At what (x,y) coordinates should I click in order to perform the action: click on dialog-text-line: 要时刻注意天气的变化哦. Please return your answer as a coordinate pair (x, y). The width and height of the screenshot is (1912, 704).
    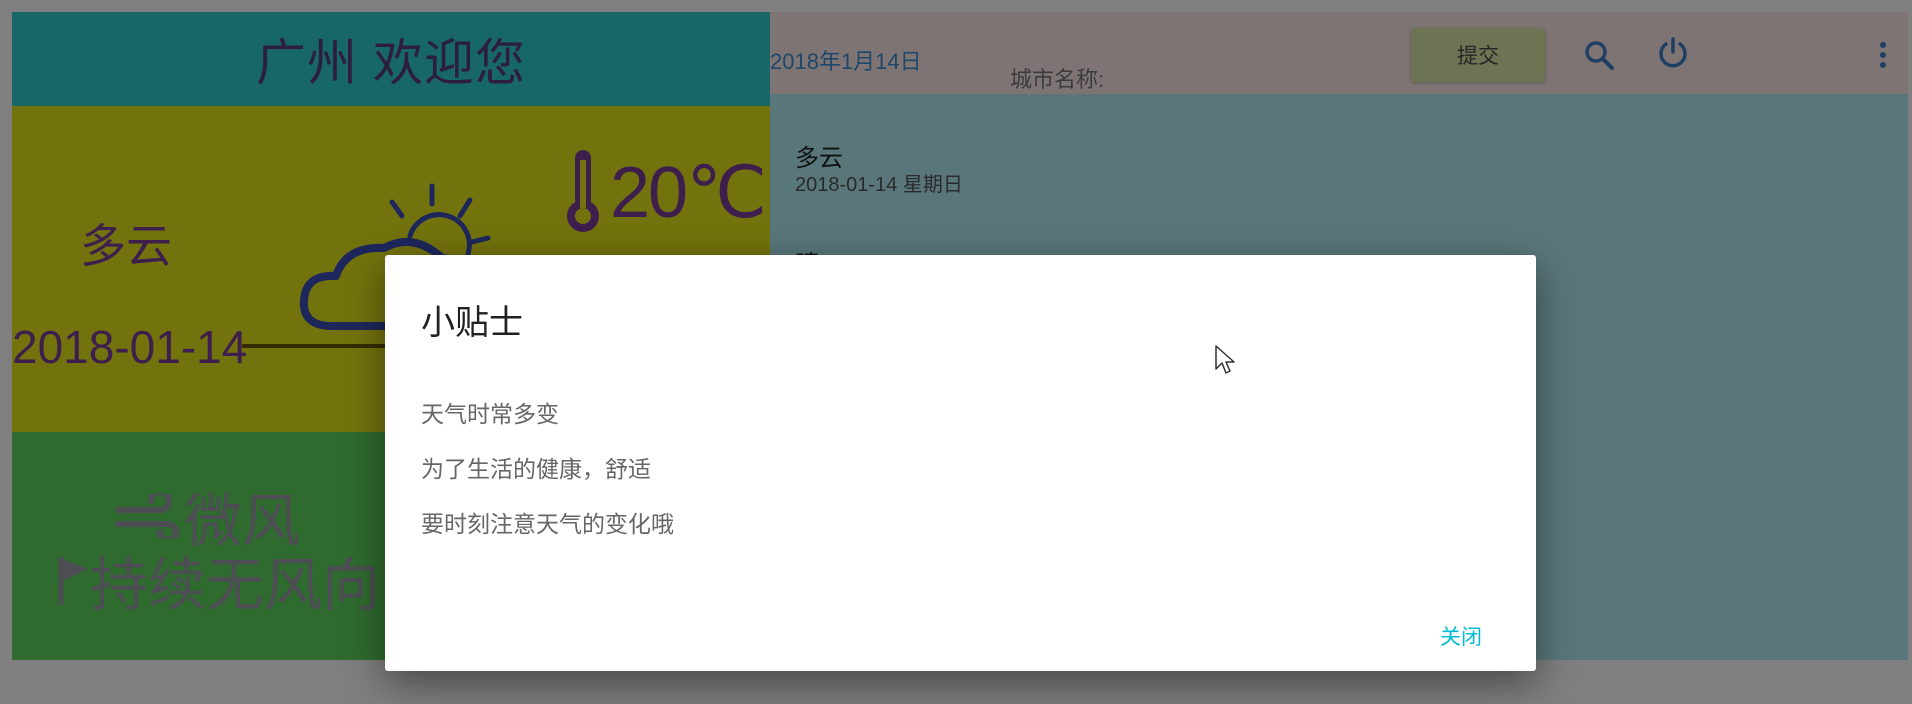
    Looking at the image, I should click on (547, 524).